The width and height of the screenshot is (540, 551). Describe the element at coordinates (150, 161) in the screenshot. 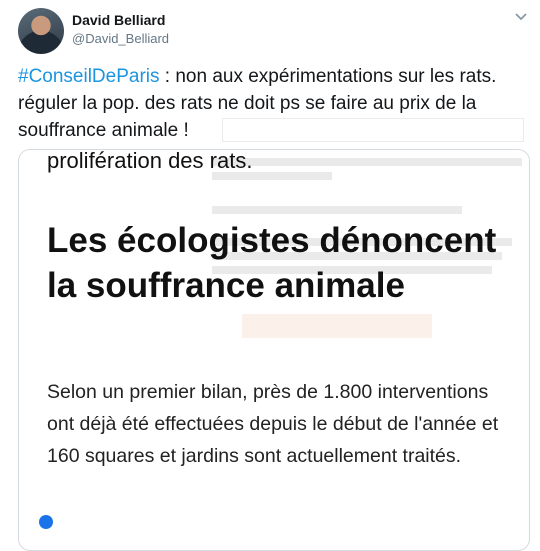

I see `card-cut-text: prolifération des rats.` at that location.